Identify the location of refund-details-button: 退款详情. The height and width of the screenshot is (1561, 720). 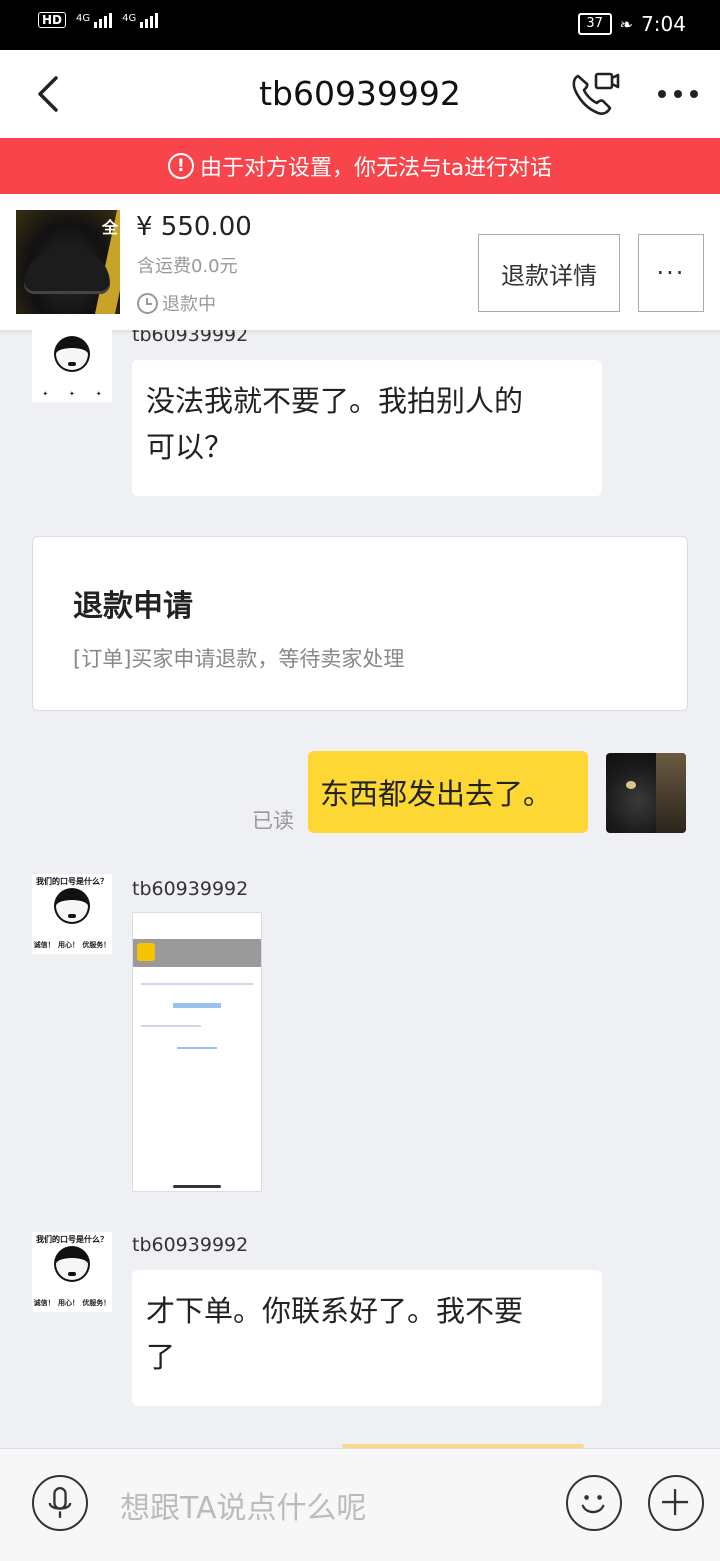
(549, 273).